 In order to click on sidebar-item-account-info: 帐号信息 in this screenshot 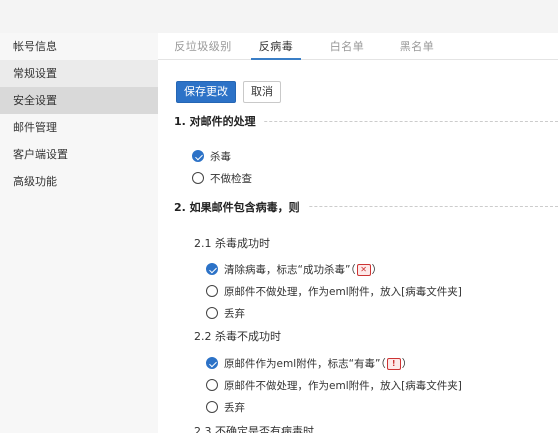, I will do `click(79, 46)`.